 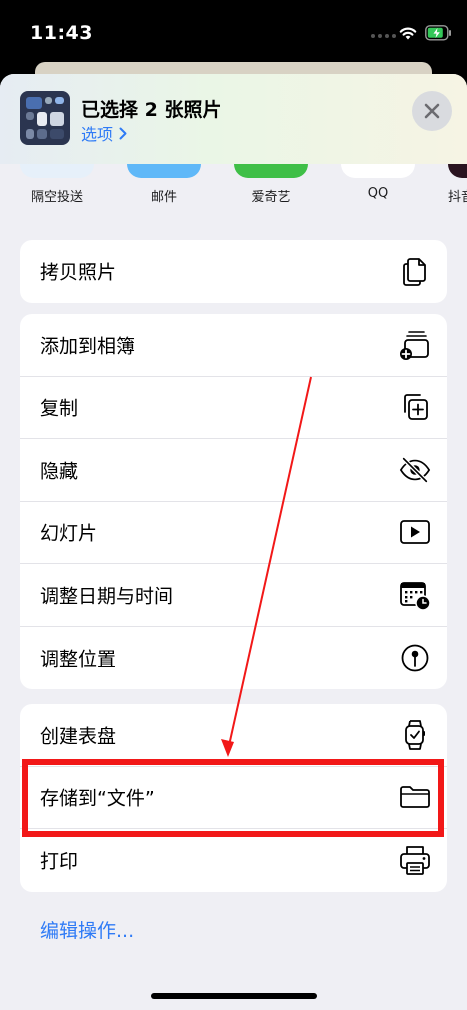 What do you see at coordinates (415, 407) in the screenshot?
I see `duplicate-icon` at bounding box center [415, 407].